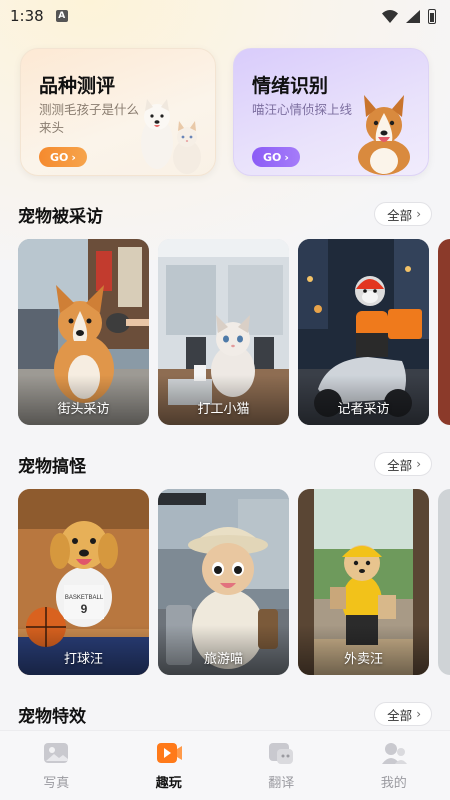 The image size is (450, 800). I want to click on bottom-nav: 写真 趣玩 翻译 我的, so click(225, 765).